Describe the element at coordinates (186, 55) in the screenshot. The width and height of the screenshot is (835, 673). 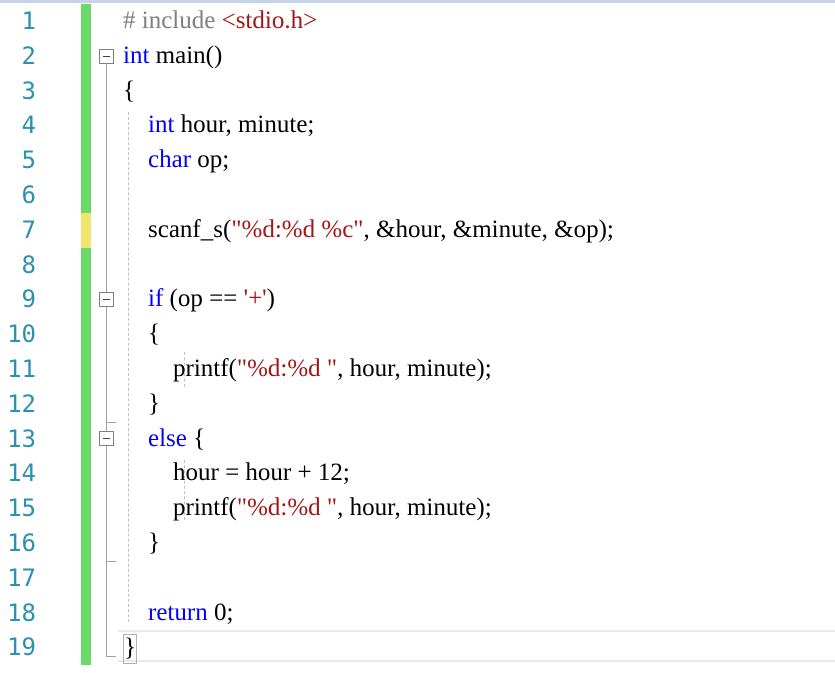
I see `code-text: main()` at that location.